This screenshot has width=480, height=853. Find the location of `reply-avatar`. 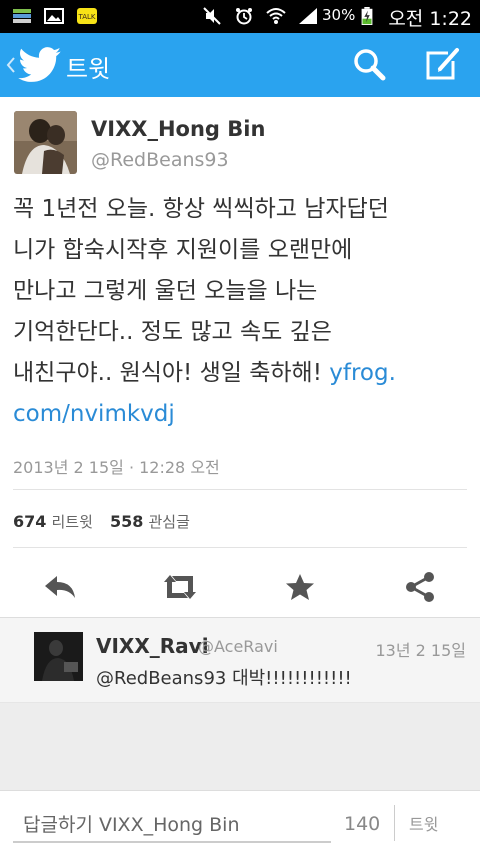

reply-avatar is located at coordinates (58, 656).